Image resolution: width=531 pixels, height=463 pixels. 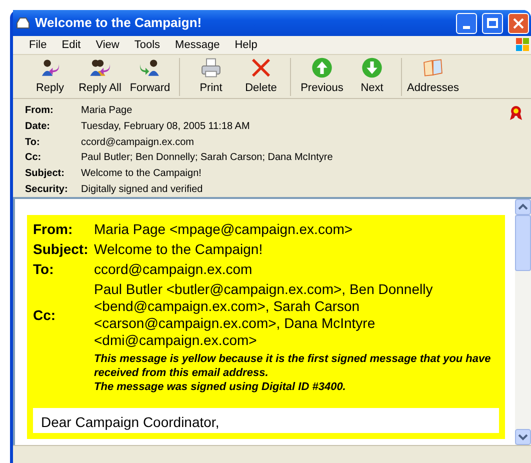 I want to click on forward-icon, so click(x=150, y=67).